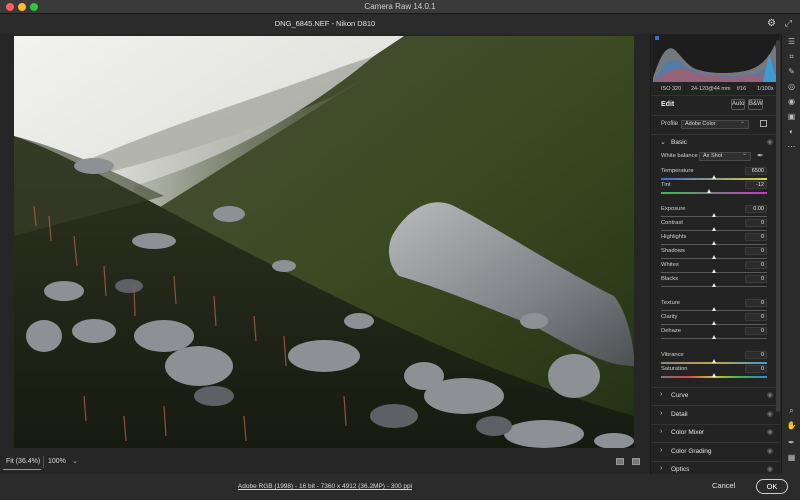 The height and width of the screenshot is (500, 800). What do you see at coordinates (715, 212) in the screenshot?
I see `slider-exposure: Exposure 0.00` at bounding box center [715, 212].